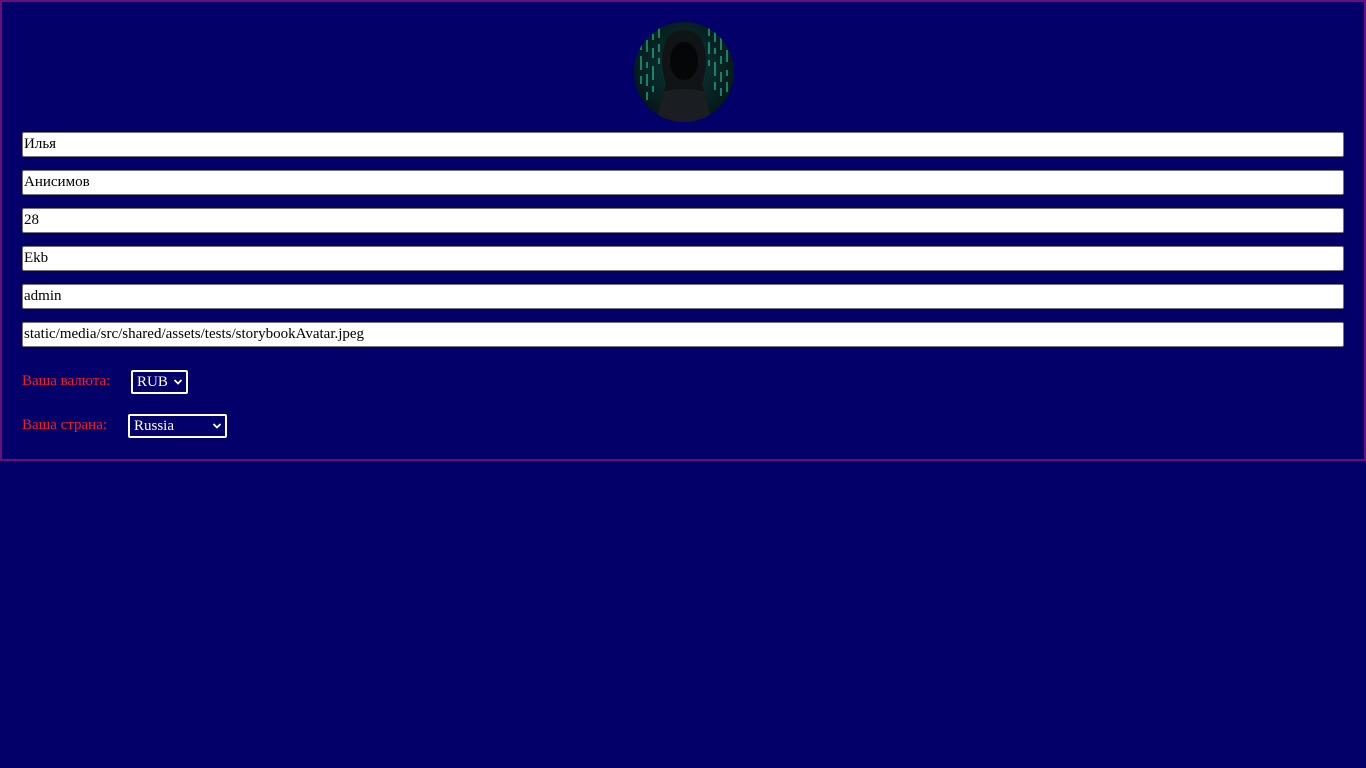  What do you see at coordinates (65, 425) in the screenshot?
I see `country-label: Ваша страна:` at bounding box center [65, 425].